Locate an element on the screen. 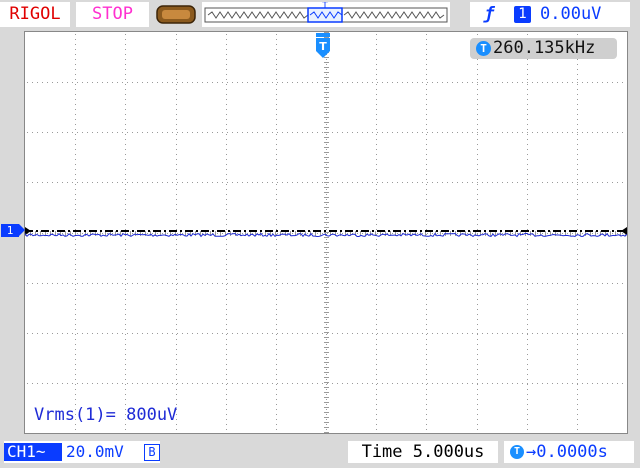 The width and height of the screenshot is (640, 468). ac-coupling-icon: ~ is located at coordinates (40, 451).